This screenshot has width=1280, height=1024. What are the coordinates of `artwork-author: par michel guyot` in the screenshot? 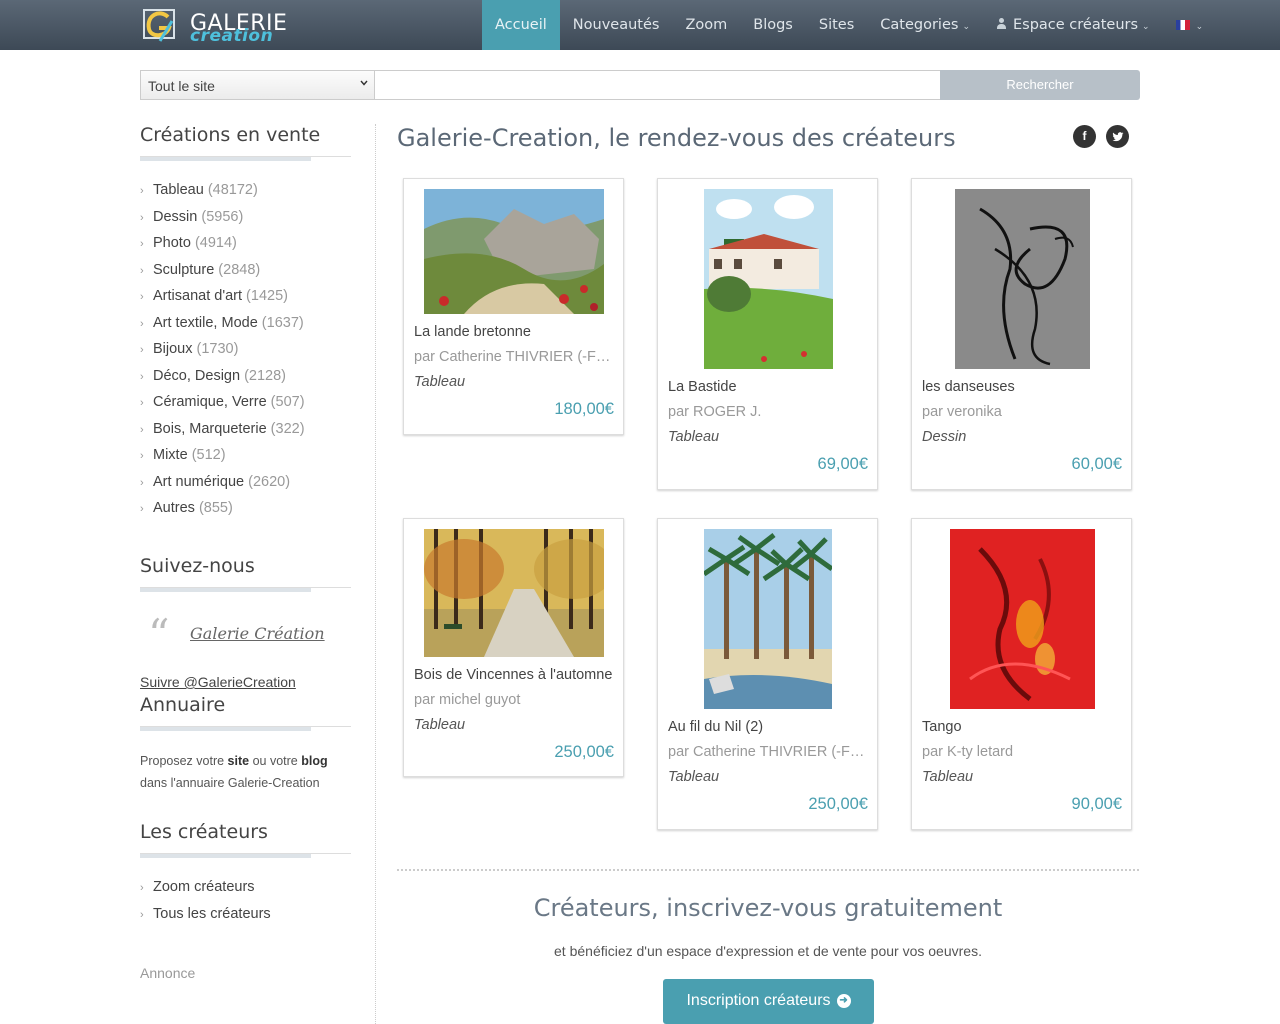 It's located at (514, 700).